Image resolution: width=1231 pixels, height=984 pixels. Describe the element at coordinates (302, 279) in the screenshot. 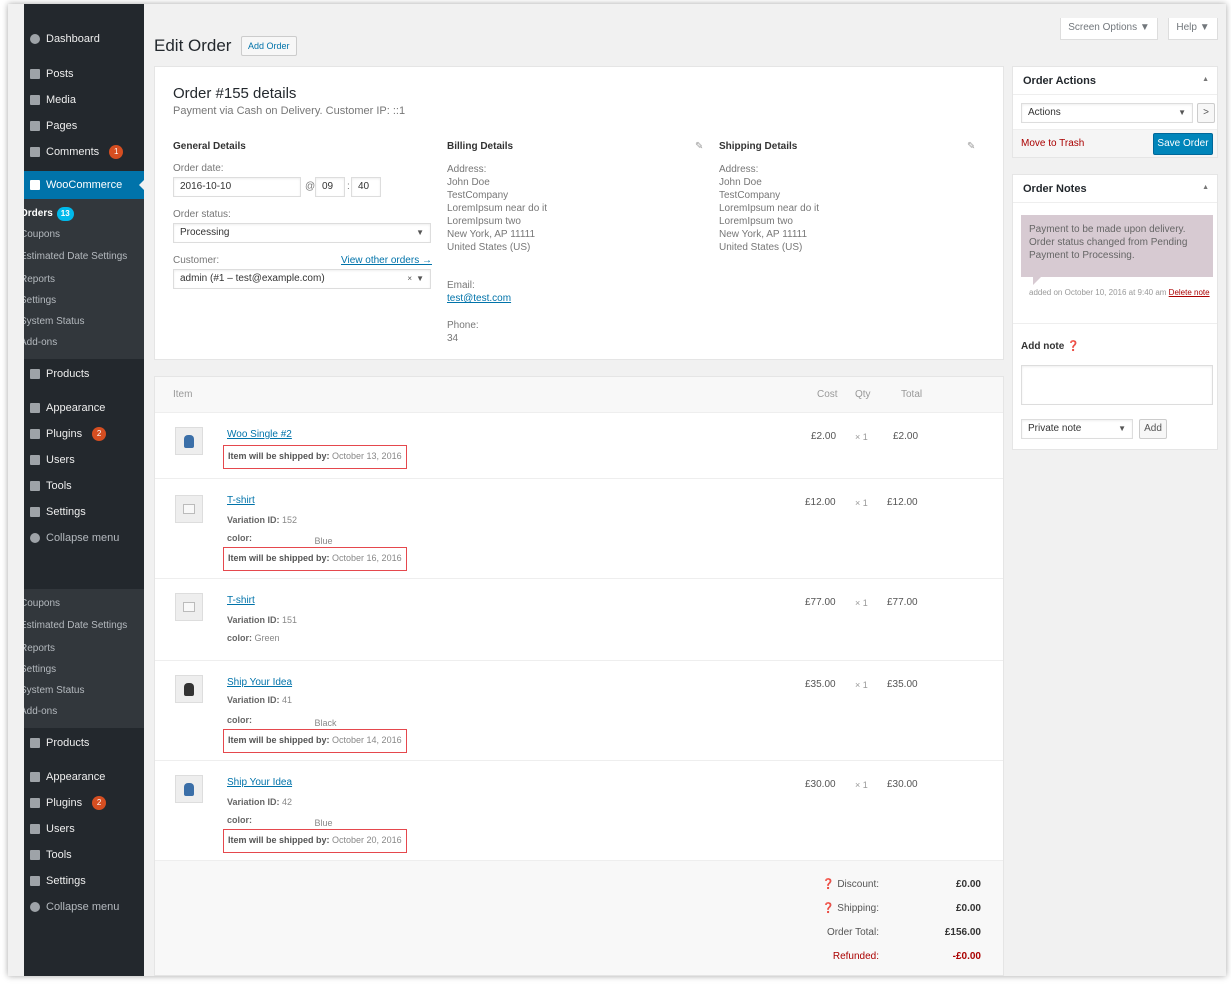

I see `customer-select: admin (#1 – test@example.com) × ▼` at that location.